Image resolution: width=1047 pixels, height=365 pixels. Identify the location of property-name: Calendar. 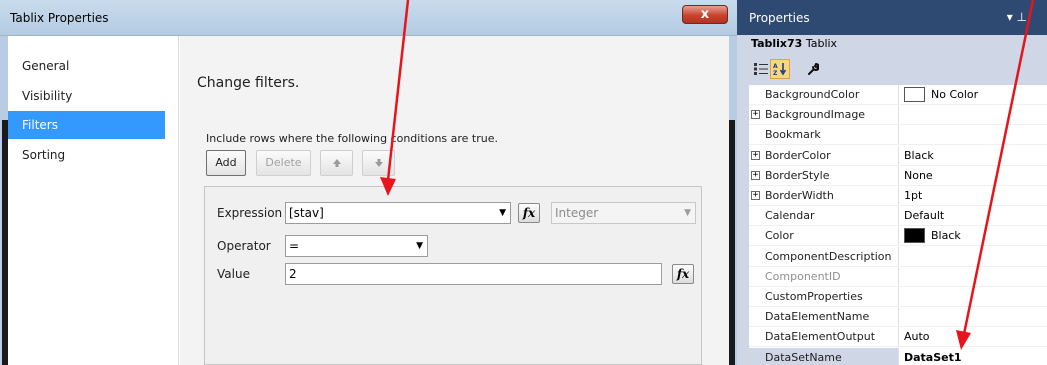
(824, 216).